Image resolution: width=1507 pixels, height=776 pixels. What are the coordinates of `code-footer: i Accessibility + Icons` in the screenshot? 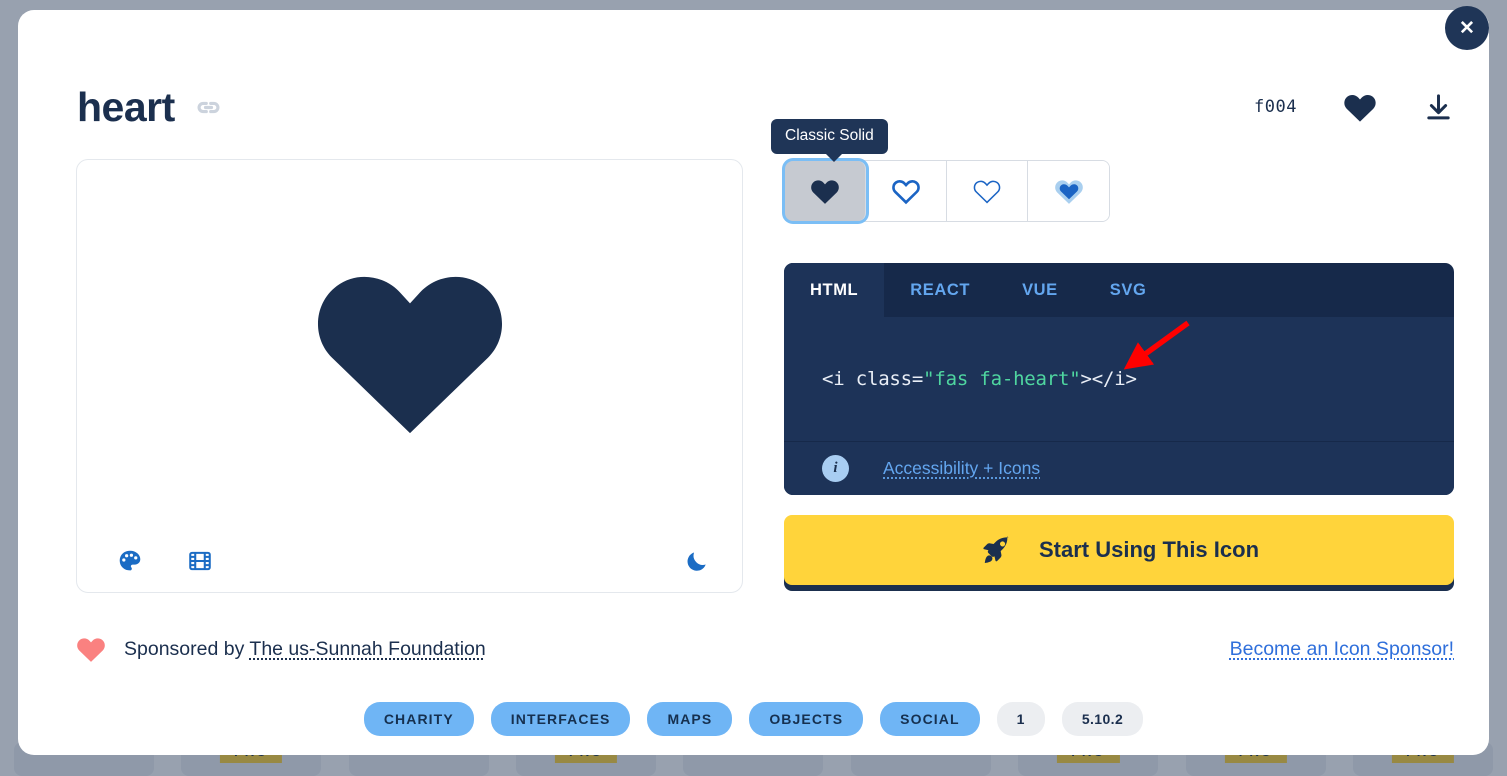 It's located at (1119, 468).